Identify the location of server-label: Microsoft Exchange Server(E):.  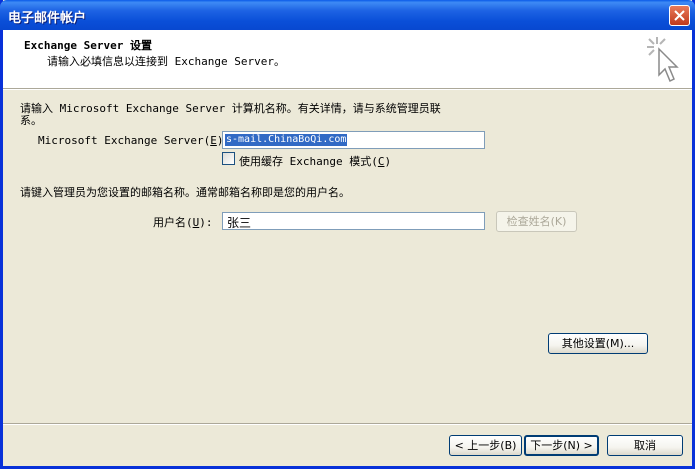
(134, 140).